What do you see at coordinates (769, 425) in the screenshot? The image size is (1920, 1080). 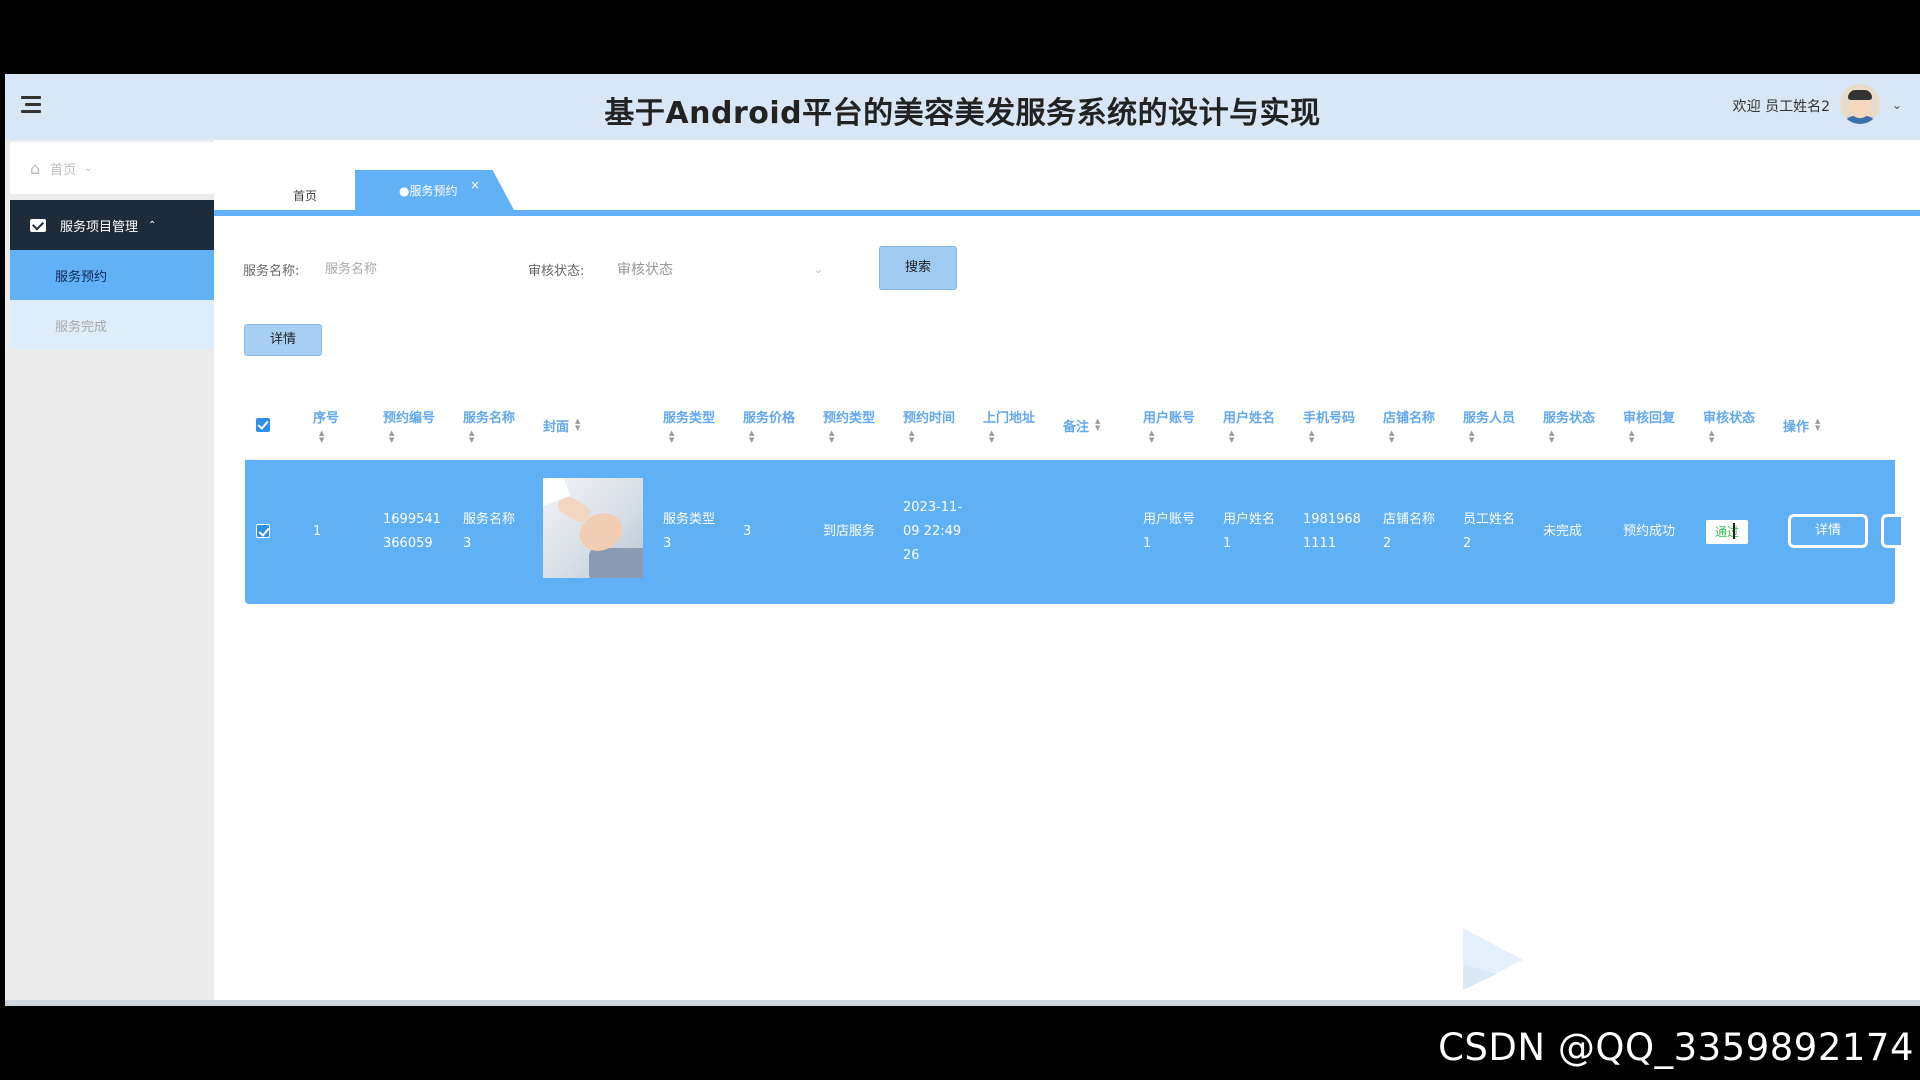 I see `th-price: 服务价格 ▲ ▼` at bounding box center [769, 425].